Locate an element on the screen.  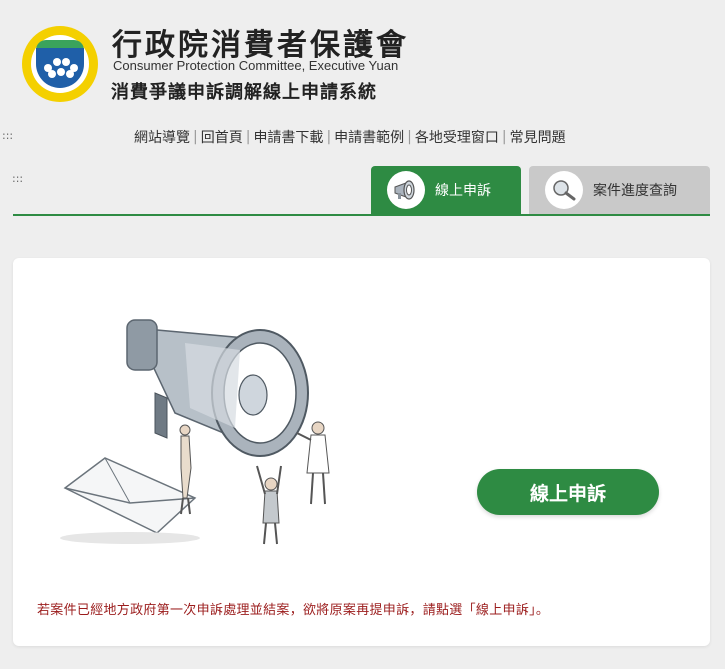
system-name: 消費爭議申訴調解線上申請系統 is located at coordinates (244, 92).